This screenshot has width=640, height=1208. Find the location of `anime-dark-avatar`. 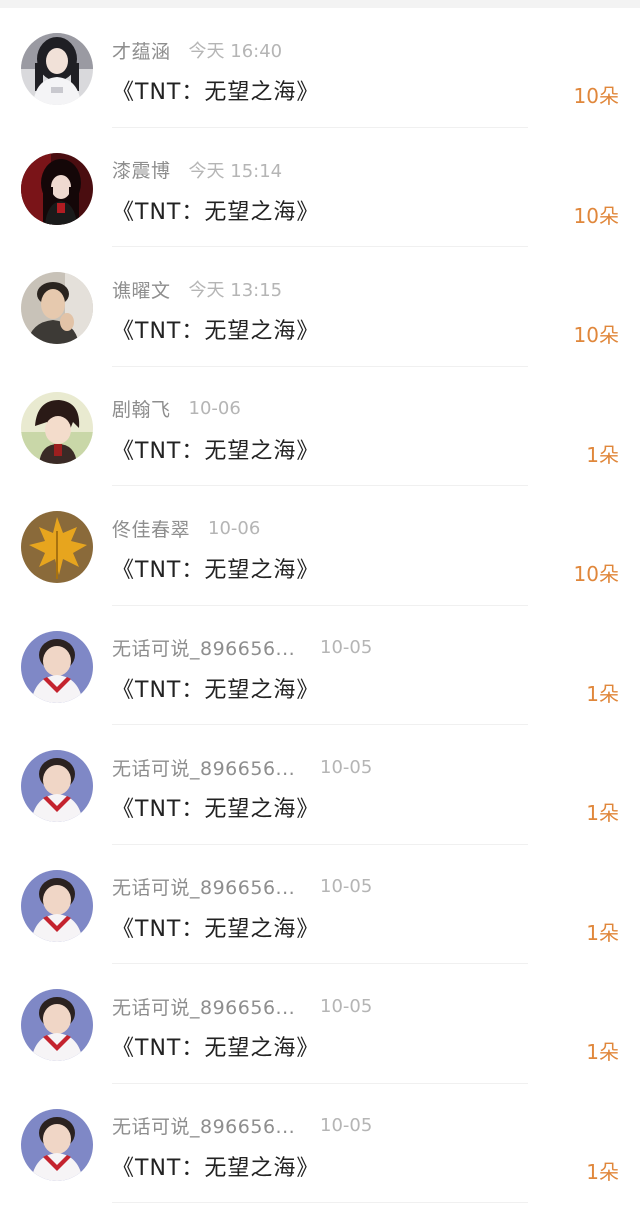

anime-dark-avatar is located at coordinates (57, 188).